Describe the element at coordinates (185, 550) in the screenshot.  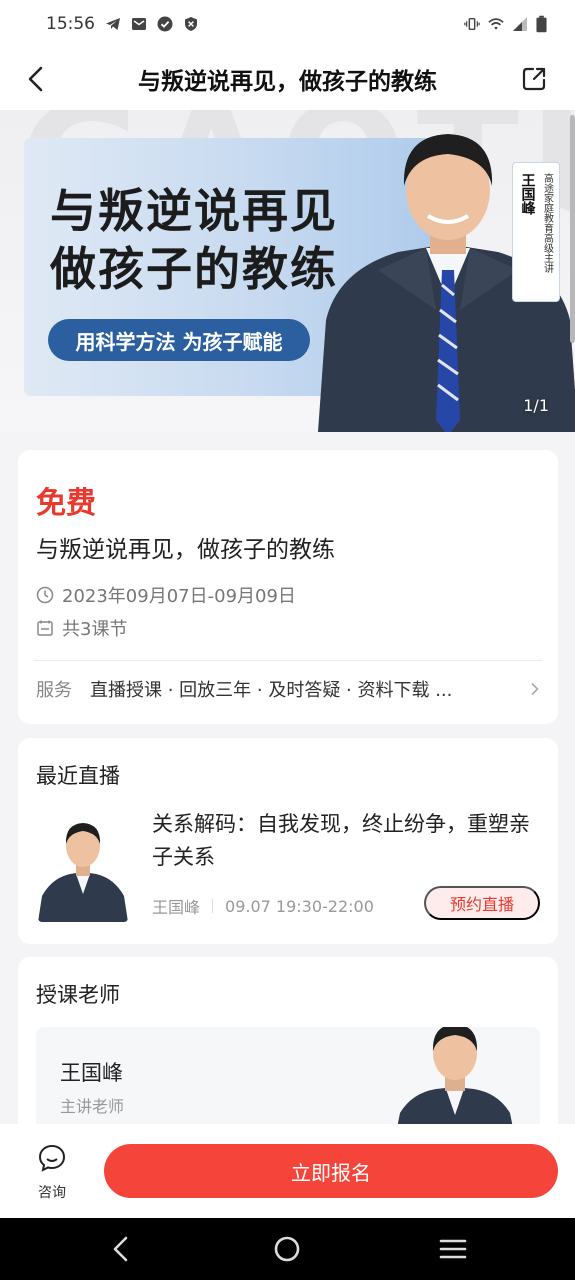
I see `course-title: 与叛逆说再见，做孩子的教练` at that location.